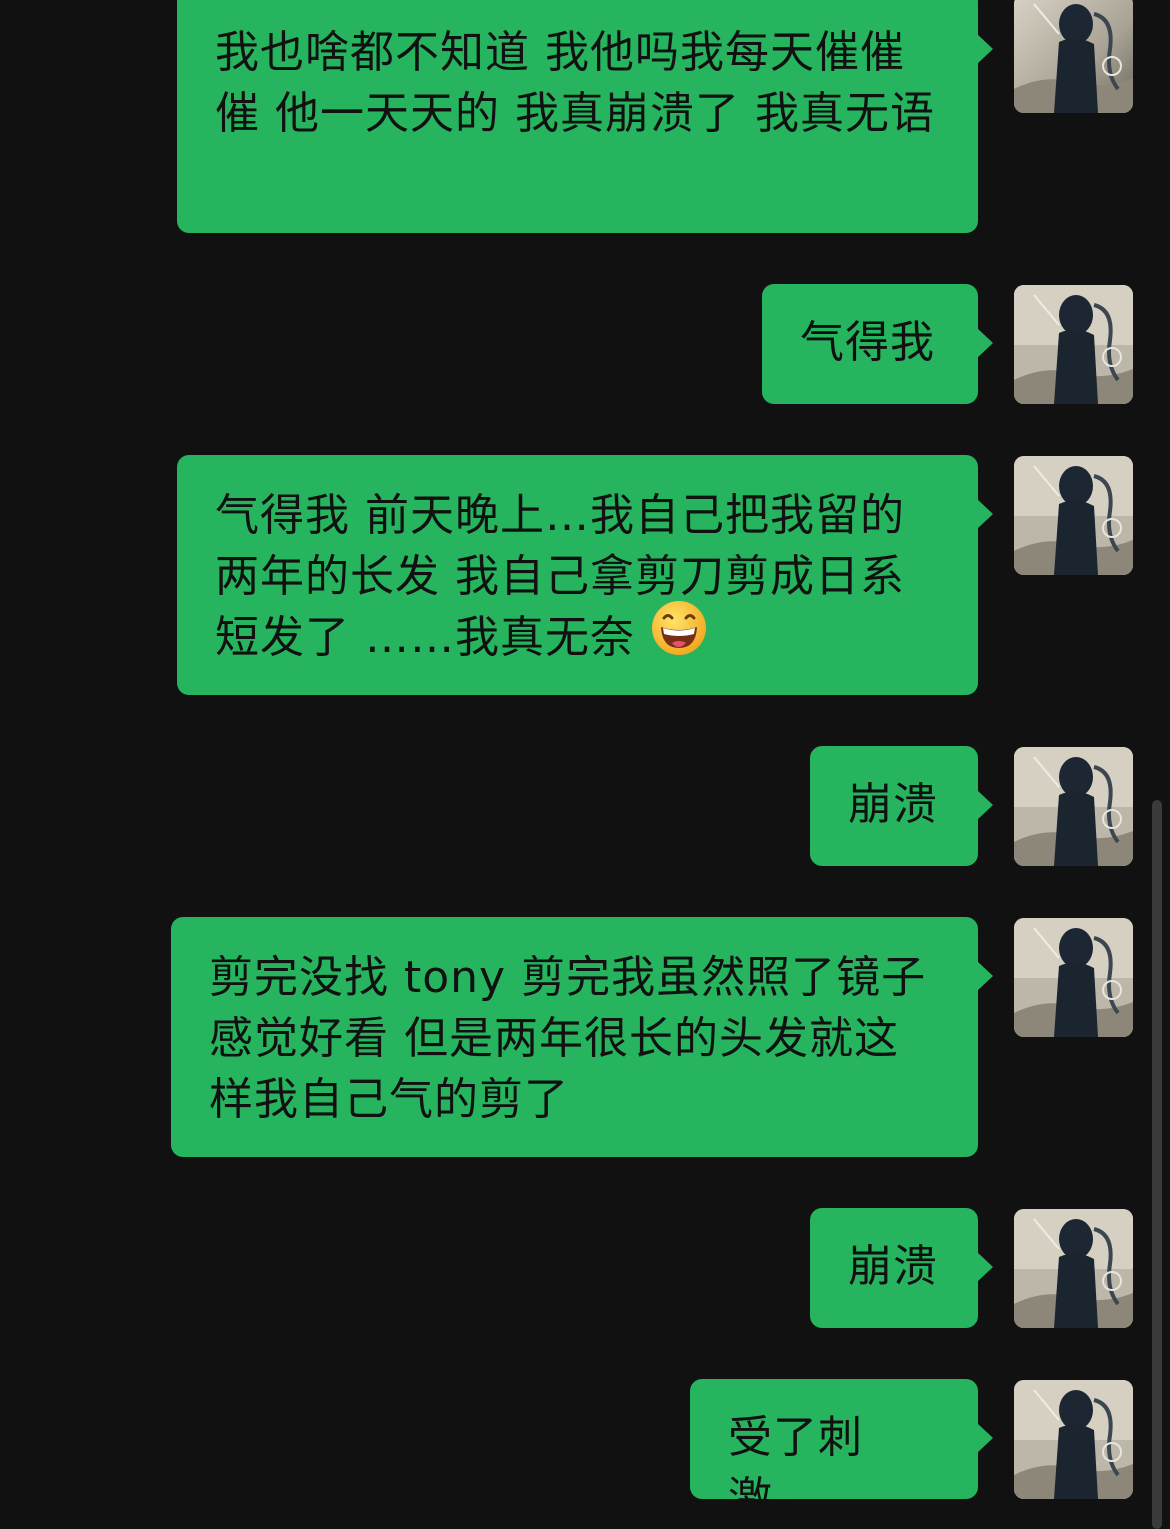  I want to click on message-bubble: 气得我, so click(877, 344).